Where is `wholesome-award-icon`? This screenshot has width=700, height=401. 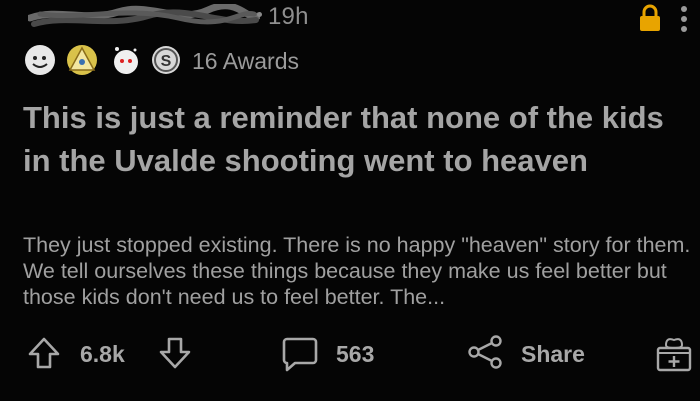 wholesome-award-icon is located at coordinates (40, 60).